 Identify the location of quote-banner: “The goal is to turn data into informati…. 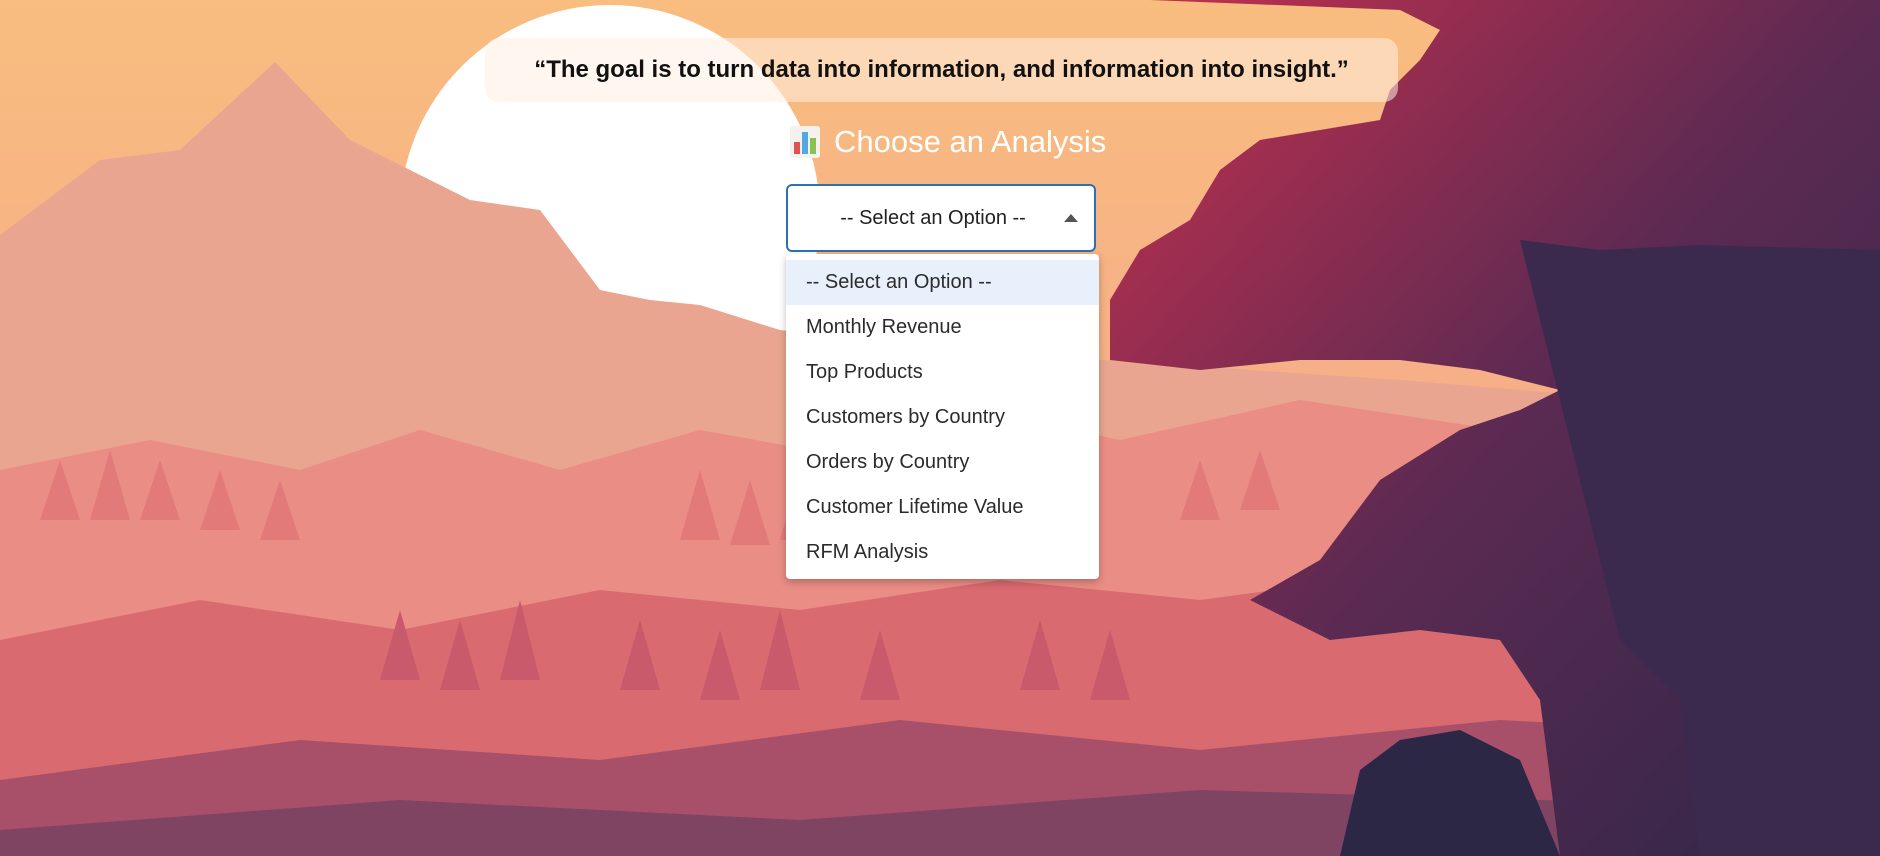
(941, 70).